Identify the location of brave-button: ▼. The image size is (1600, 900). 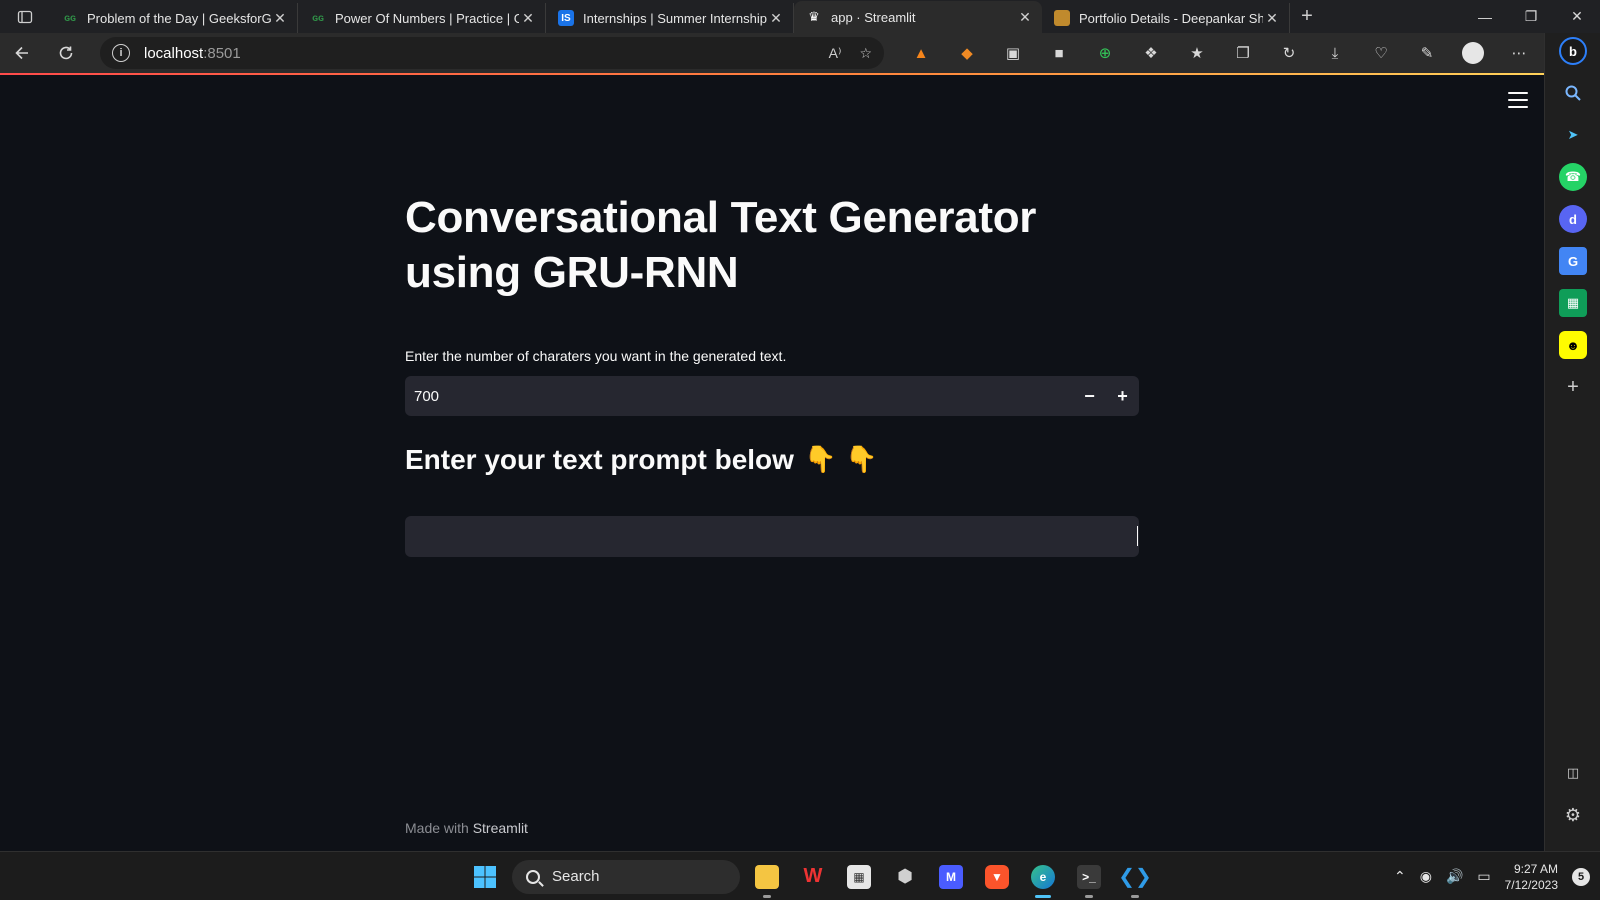
(997, 876).